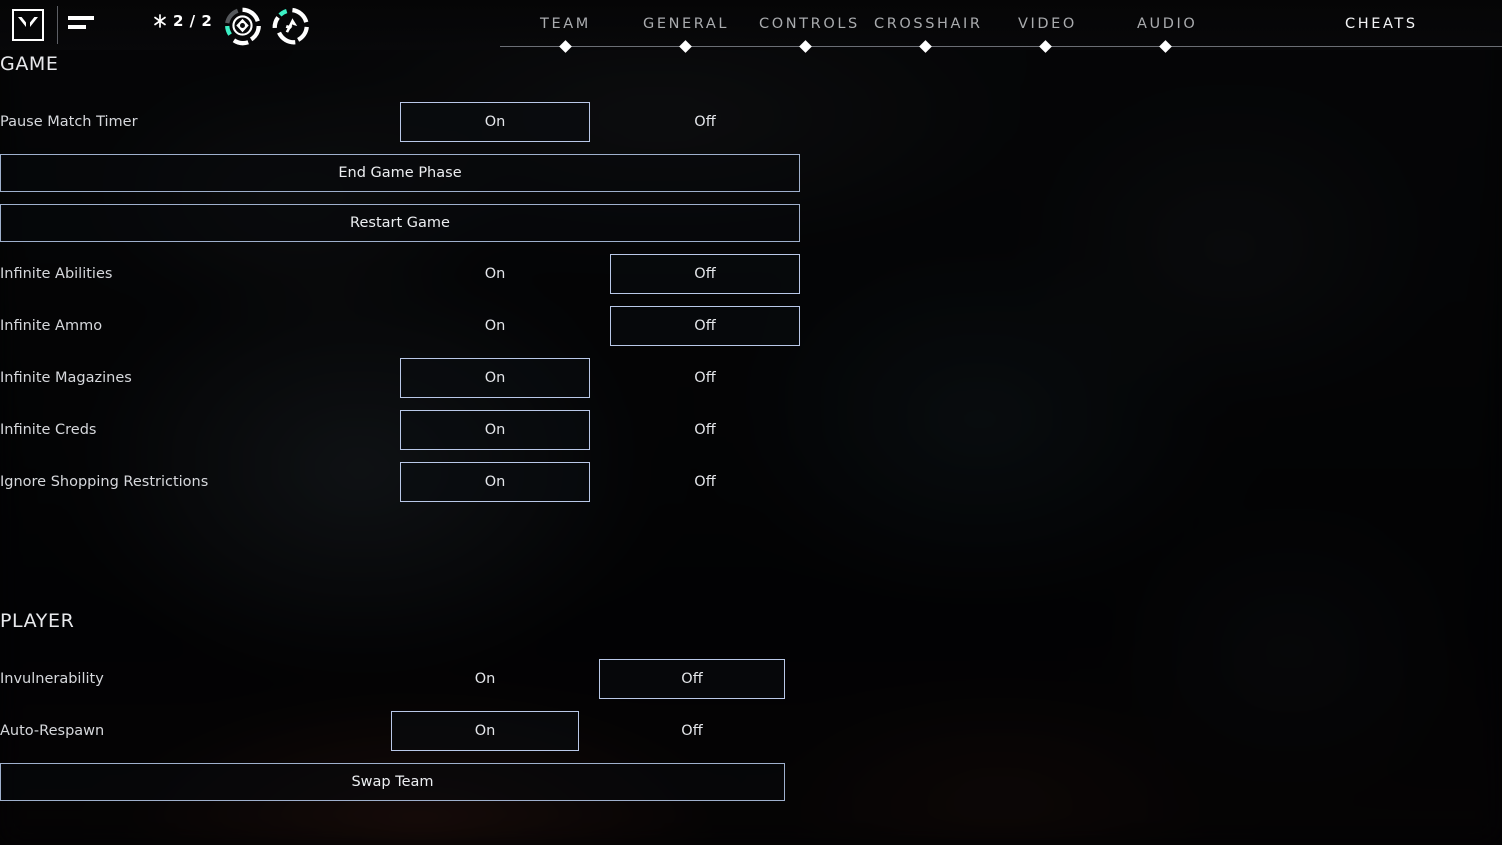  What do you see at coordinates (928, 24) in the screenshot?
I see `tab-crosshair: CROSSHAIR` at bounding box center [928, 24].